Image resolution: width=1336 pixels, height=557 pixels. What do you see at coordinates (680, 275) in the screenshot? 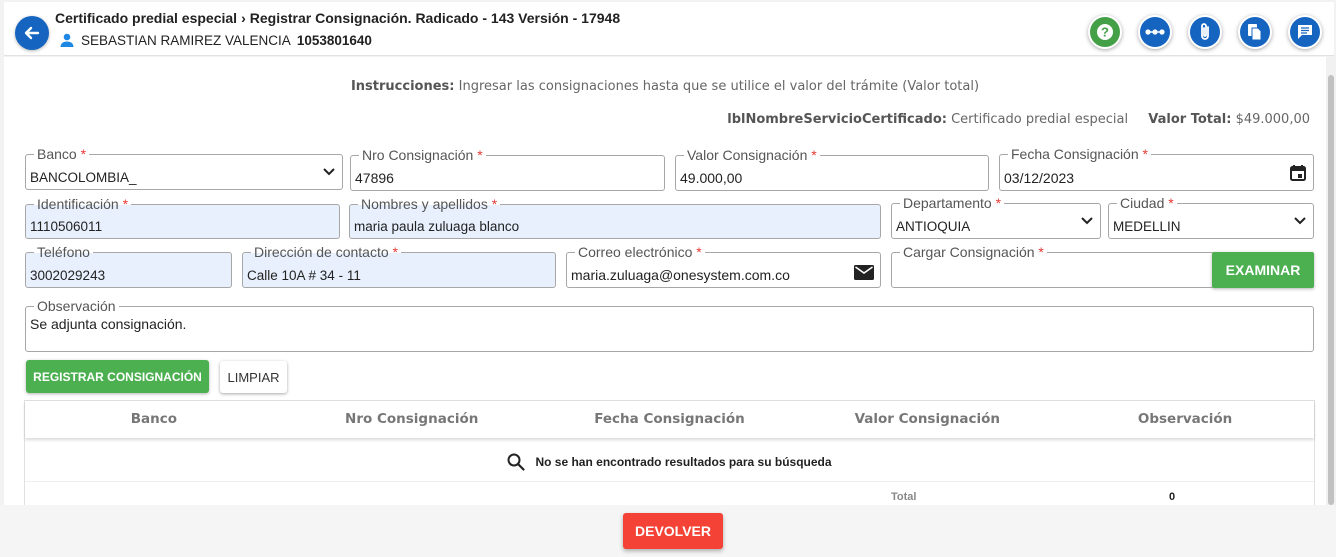
I see `correo-value: maria.zuluaga@onesystem.com.co` at bounding box center [680, 275].